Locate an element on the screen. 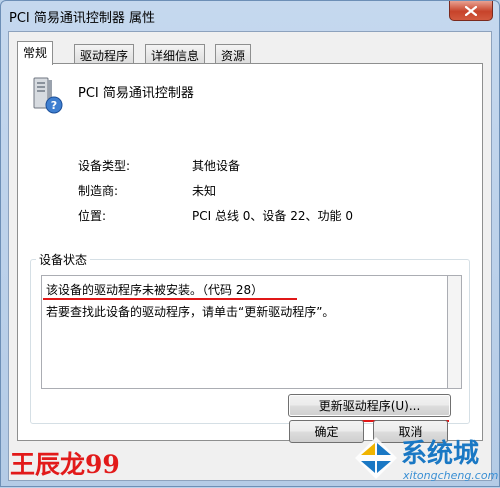 Image resolution: width=500 pixels, height=488 pixels. status-line-hint: 若要查找此设备的驱动程序，请单击“更新驱动程序”。 is located at coordinates (190, 312).